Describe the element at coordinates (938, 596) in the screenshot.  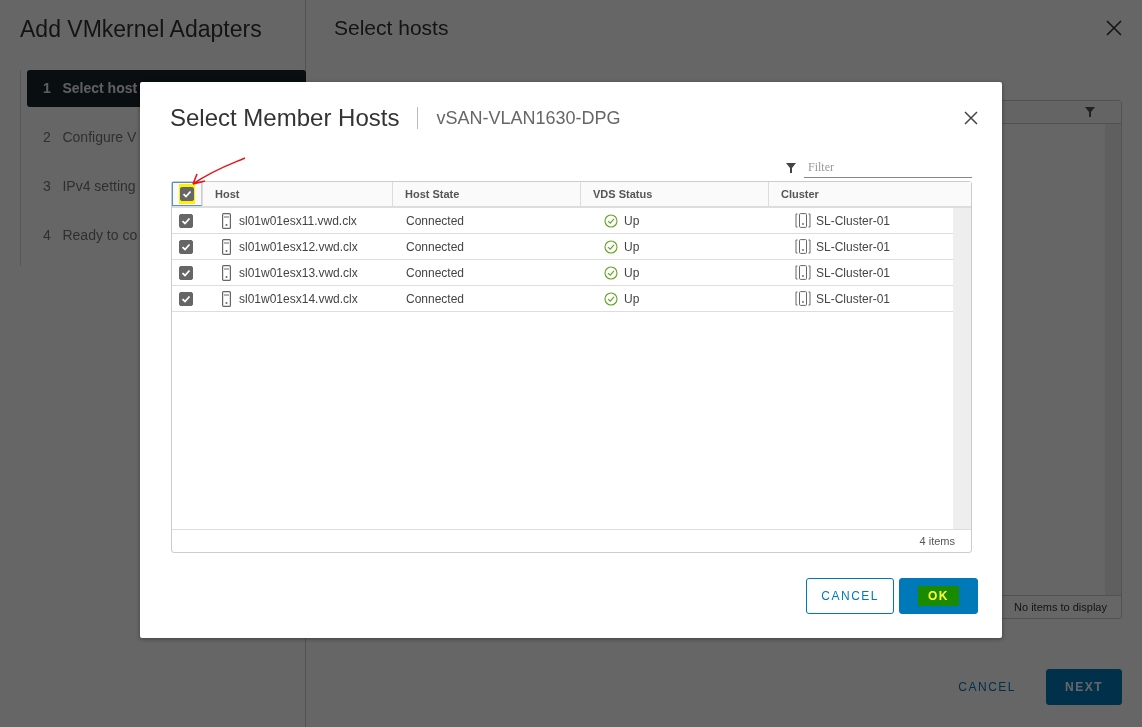
I see `ok-button: OK` at that location.